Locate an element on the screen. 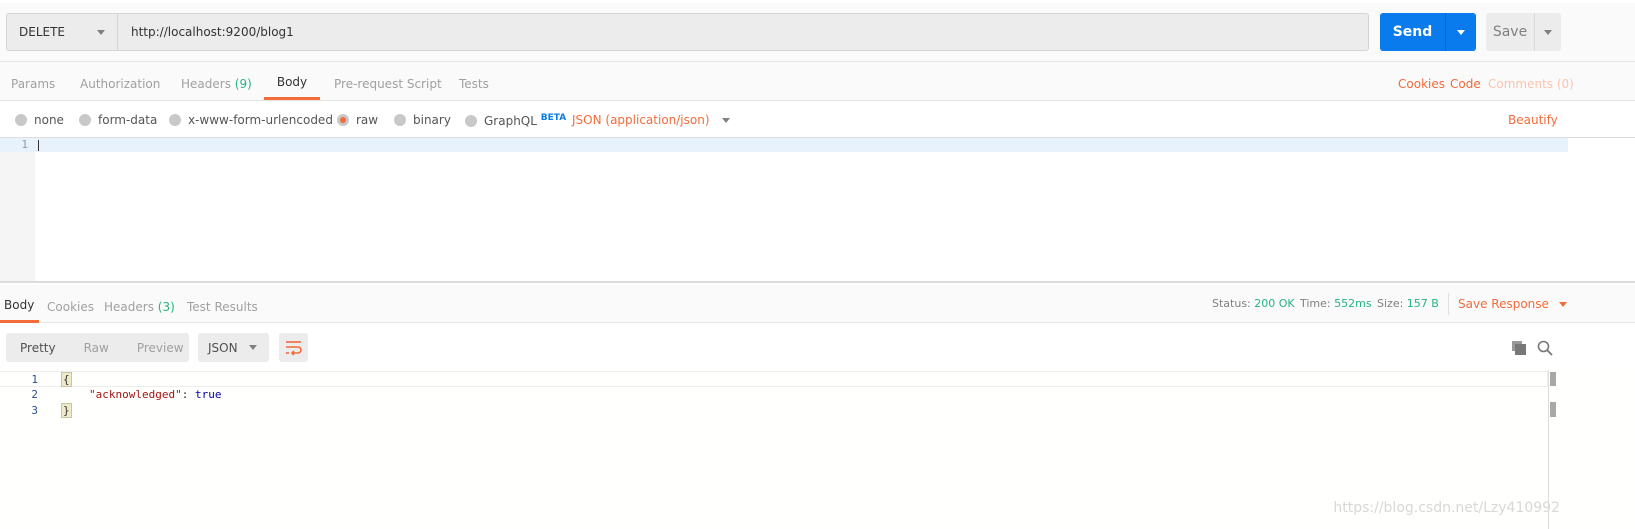  search-icon is located at coordinates (1545, 348).